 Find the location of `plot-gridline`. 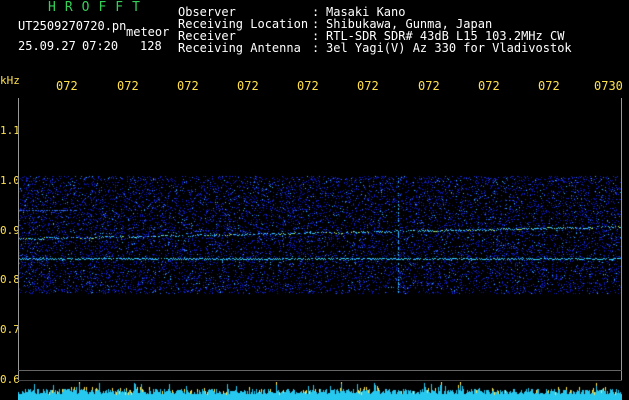

plot-gridline is located at coordinates (320, 370).